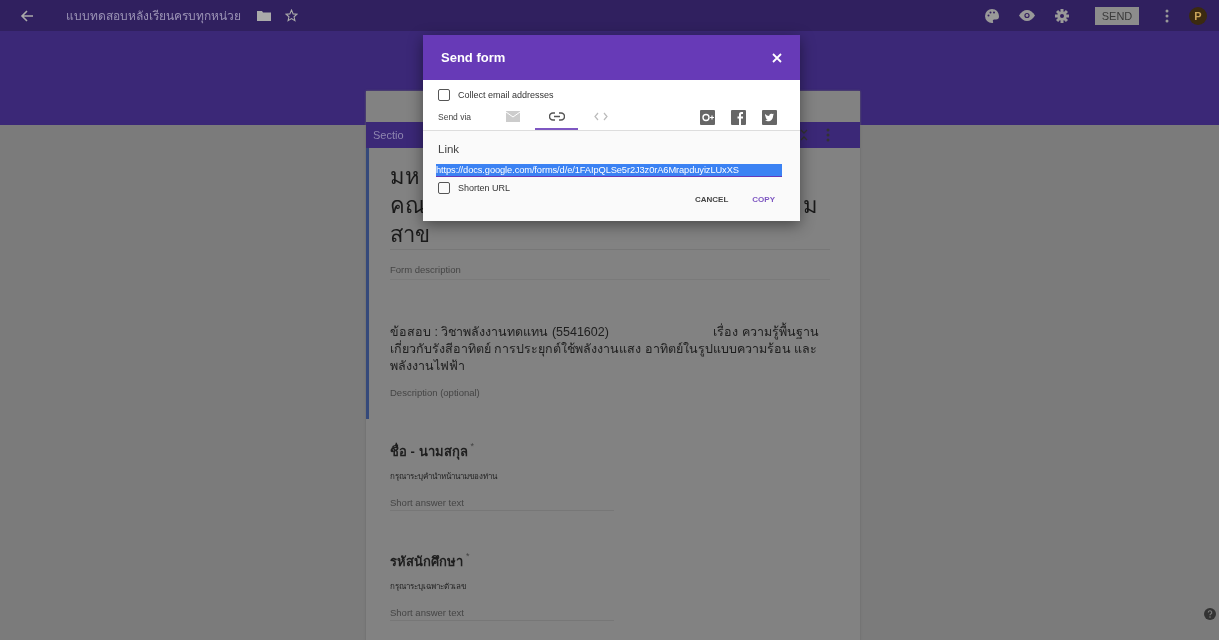 The width and height of the screenshot is (1219, 640). Describe the element at coordinates (428, 587) in the screenshot. I see `question-description: กรุณาระบุเฉพาะตัวเลข` at that location.